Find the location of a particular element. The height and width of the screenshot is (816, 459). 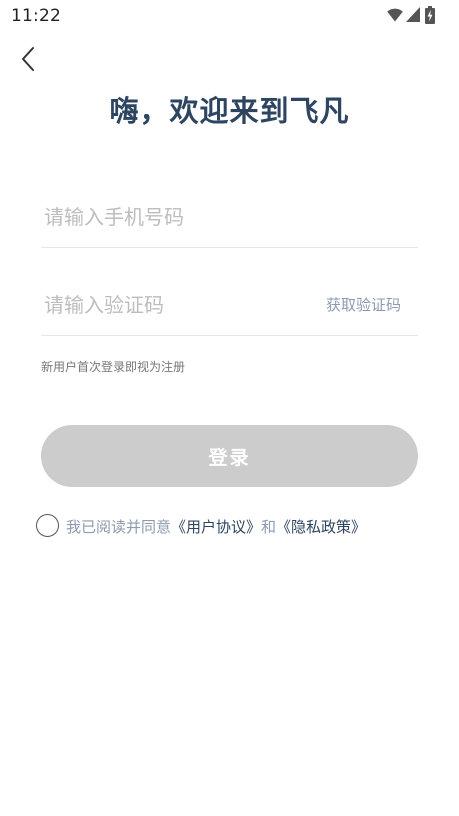

wifi-icon is located at coordinates (395, 15).